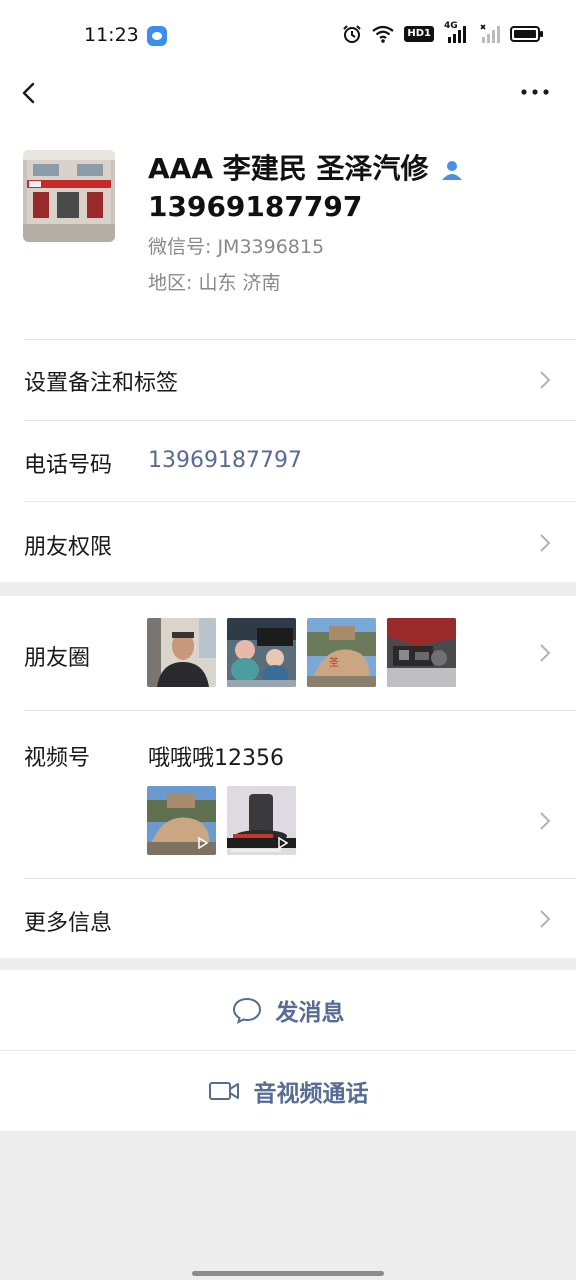 The height and width of the screenshot is (1280, 576). What do you see at coordinates (452, 170) in the screenshot?
I see `contact-person-icon` at bounding box center [452, 170].